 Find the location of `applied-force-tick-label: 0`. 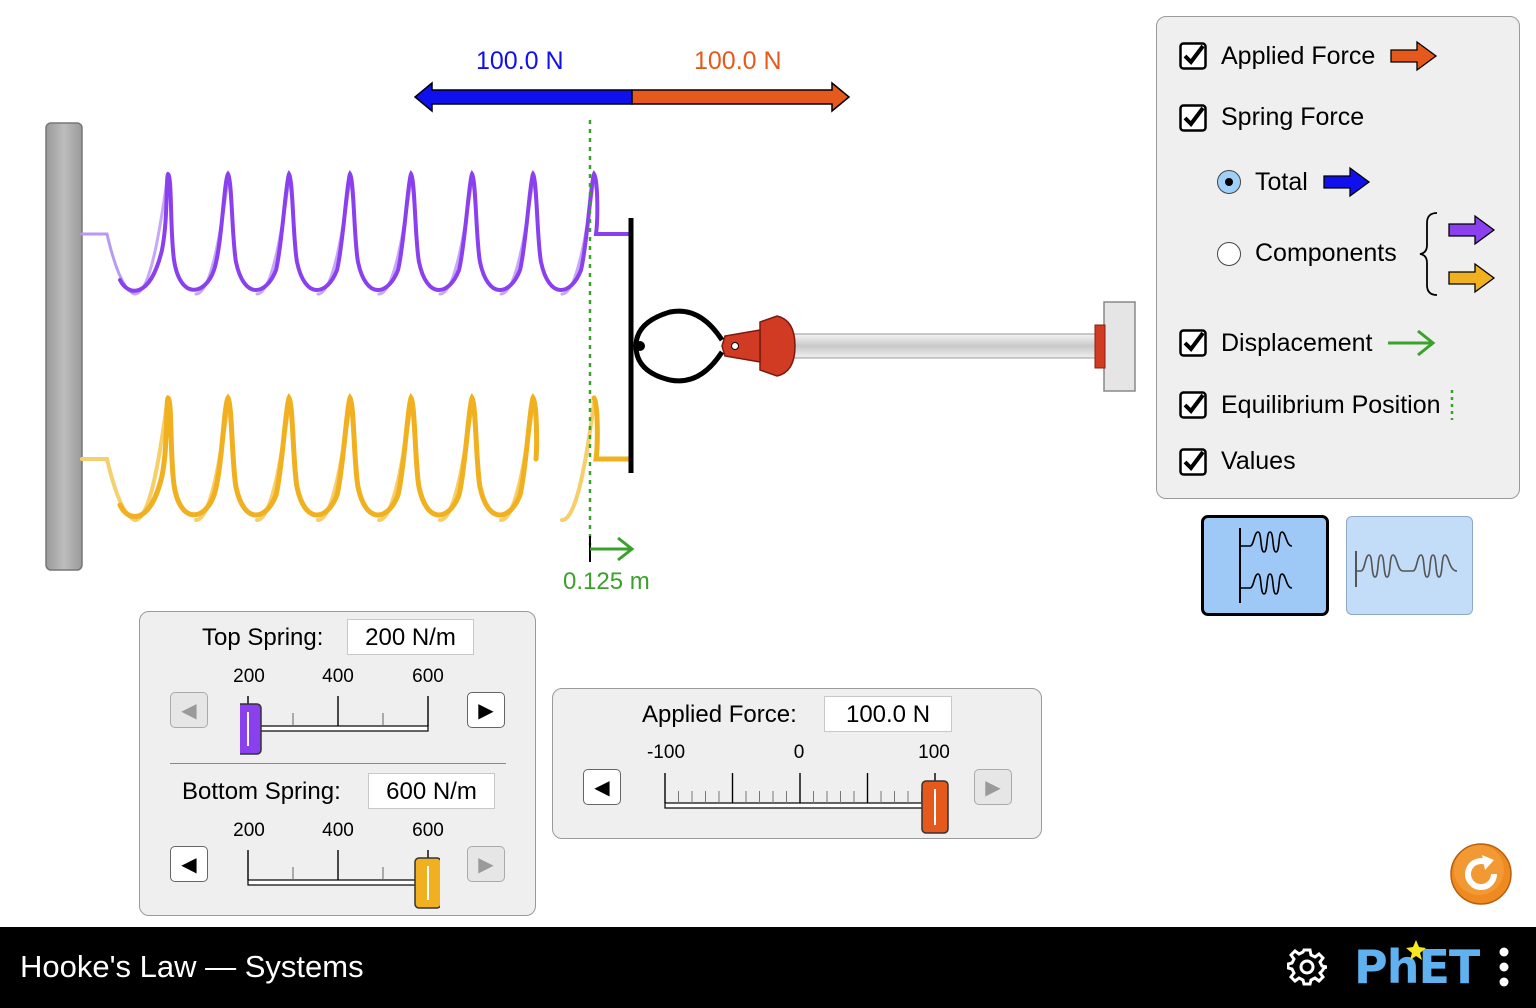

applied-force-tick-label: 0 is located at coordinates (799, 752).